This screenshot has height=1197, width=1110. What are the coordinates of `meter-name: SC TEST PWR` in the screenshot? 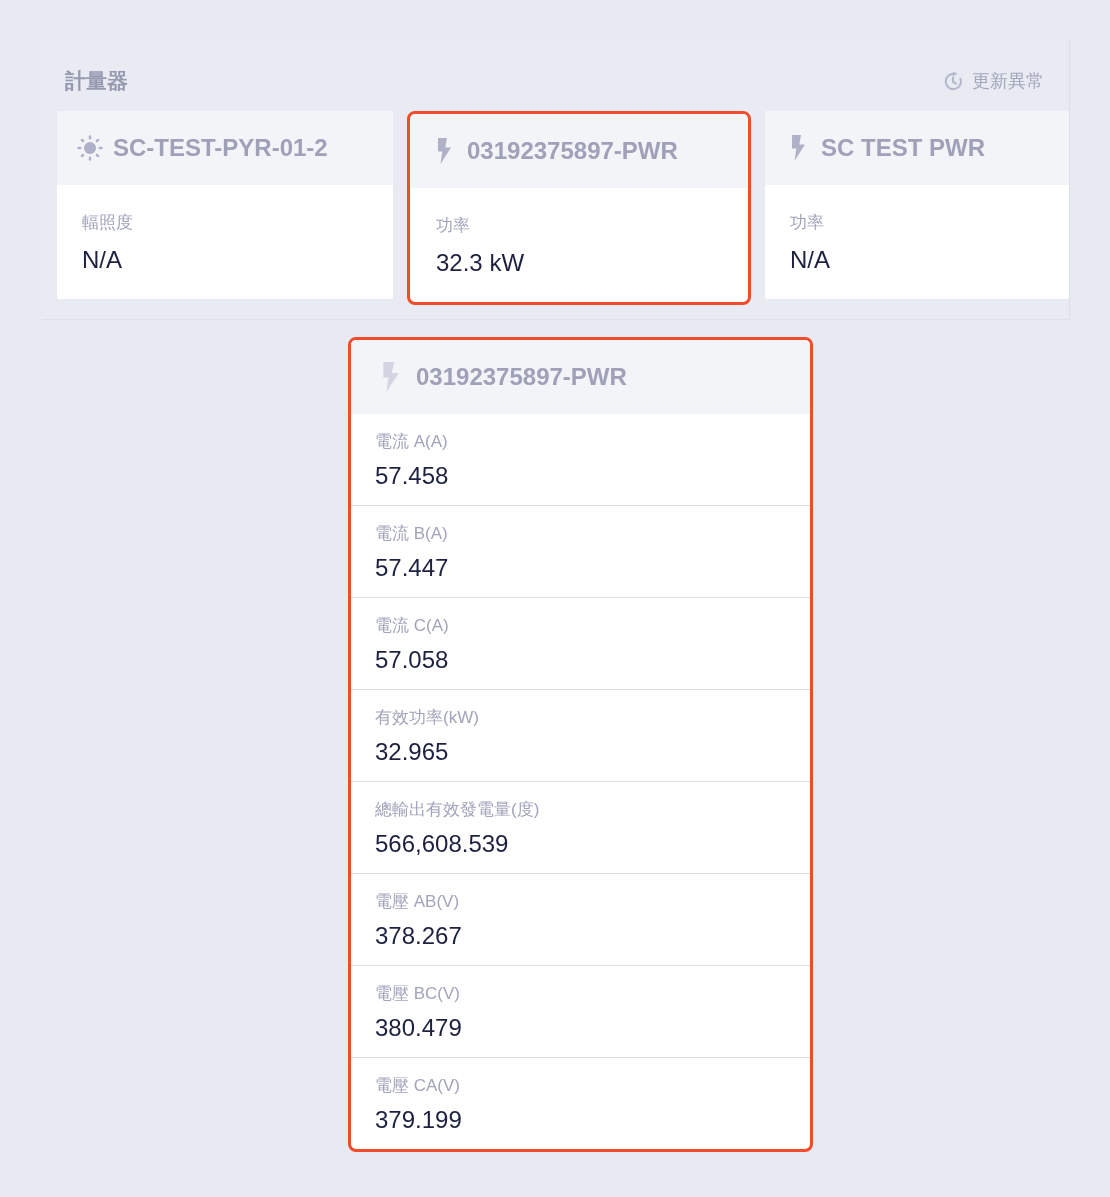 It's located at (903, 148).